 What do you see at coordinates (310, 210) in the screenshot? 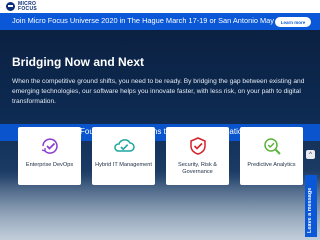
I see `leave-a-message-label: Leave a message` at bounding box center [310, 210].